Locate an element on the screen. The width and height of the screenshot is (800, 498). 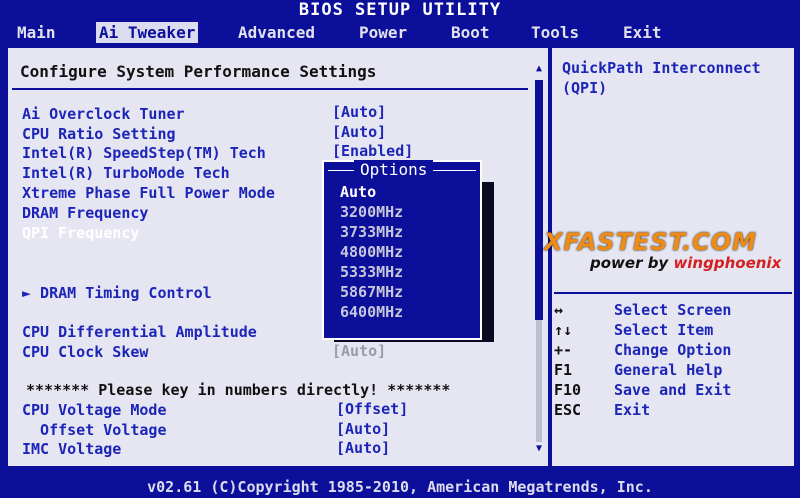
value-ai-overclock-tuner: [Auto] is located at coordinates (359, 112).